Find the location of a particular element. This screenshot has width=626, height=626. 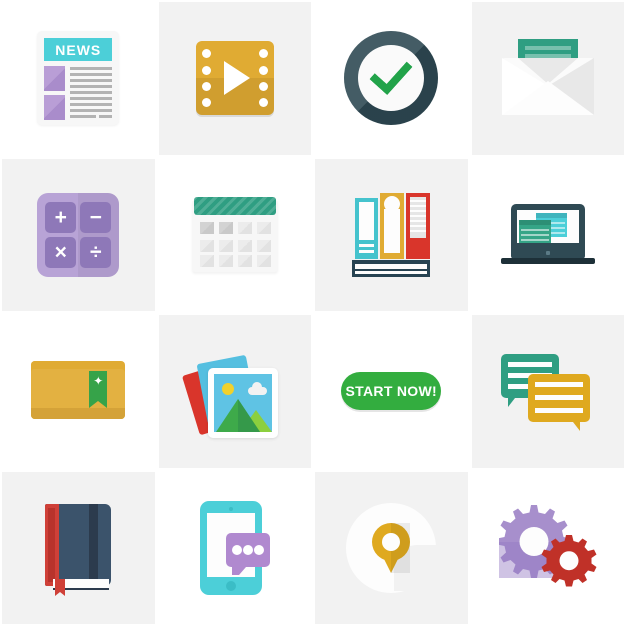

icon-cell-map-pin is located at coordinates (391, 548).